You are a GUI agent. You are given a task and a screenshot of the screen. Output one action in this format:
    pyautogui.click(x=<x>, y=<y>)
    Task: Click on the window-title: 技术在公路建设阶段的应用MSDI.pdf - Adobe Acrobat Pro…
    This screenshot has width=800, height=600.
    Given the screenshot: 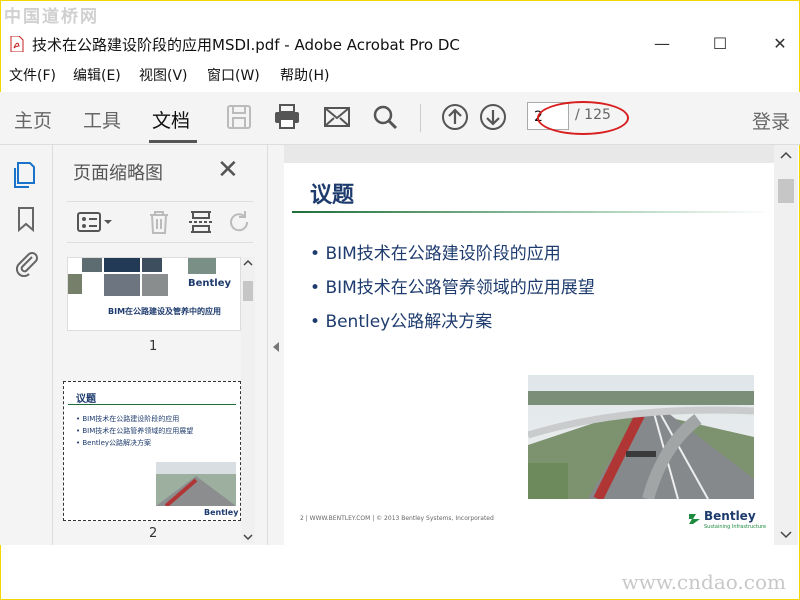 What is the action you would take?
    pyautogui.click(x=246, y=45)
    